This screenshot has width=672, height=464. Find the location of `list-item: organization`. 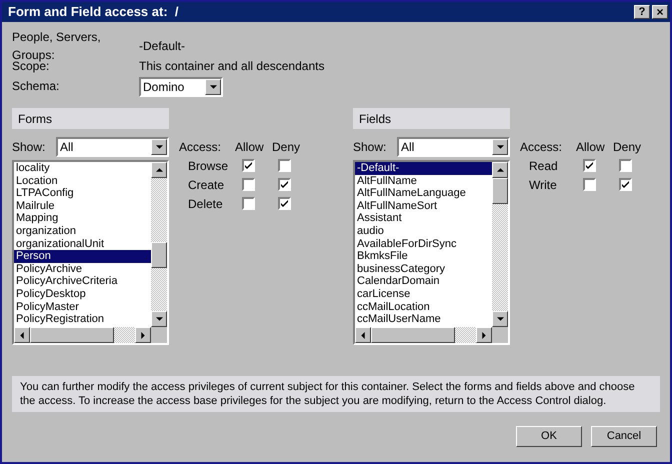

list-item: organization is located at coordinates (82, 231).